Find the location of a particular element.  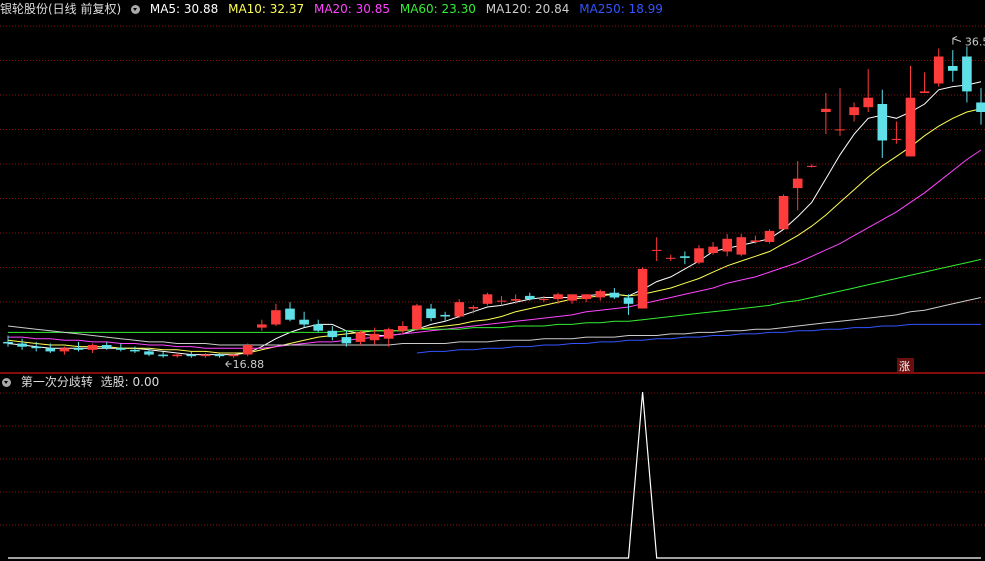

limit-up-tag-text: 涨 is located at coordinates (904, 366).